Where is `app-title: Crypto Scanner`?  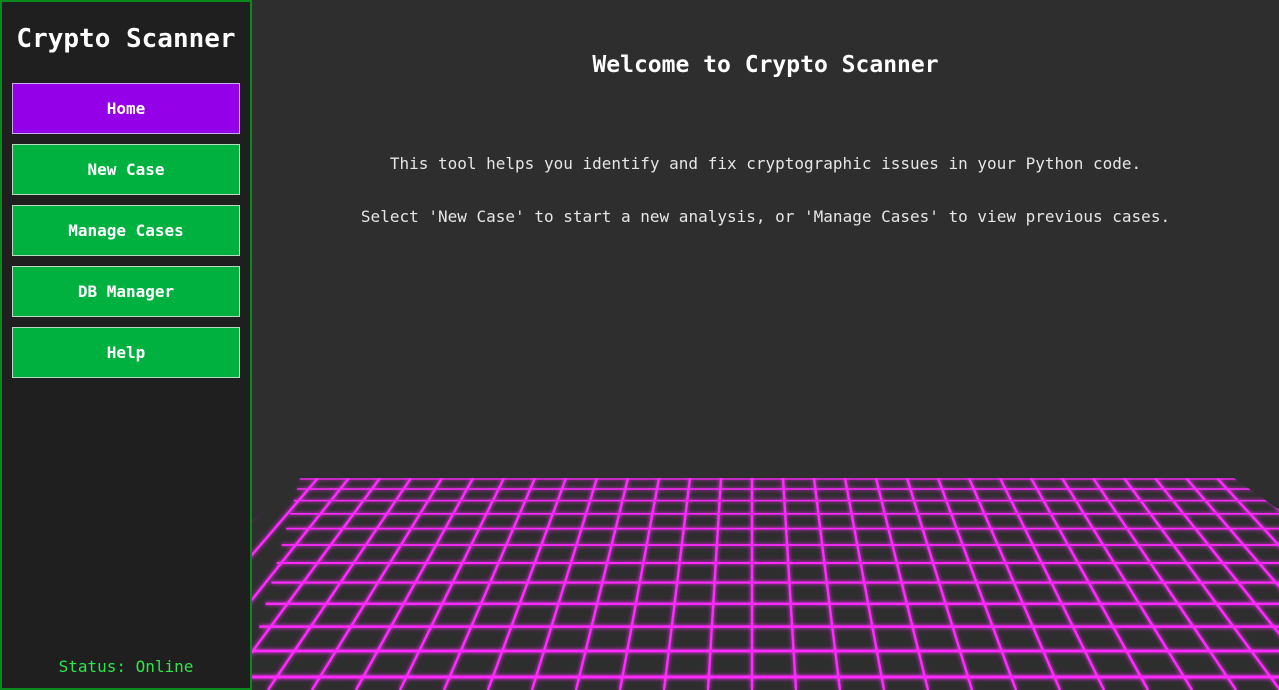 app-title: Crypto Scanner is located at coordinates (126, 39).